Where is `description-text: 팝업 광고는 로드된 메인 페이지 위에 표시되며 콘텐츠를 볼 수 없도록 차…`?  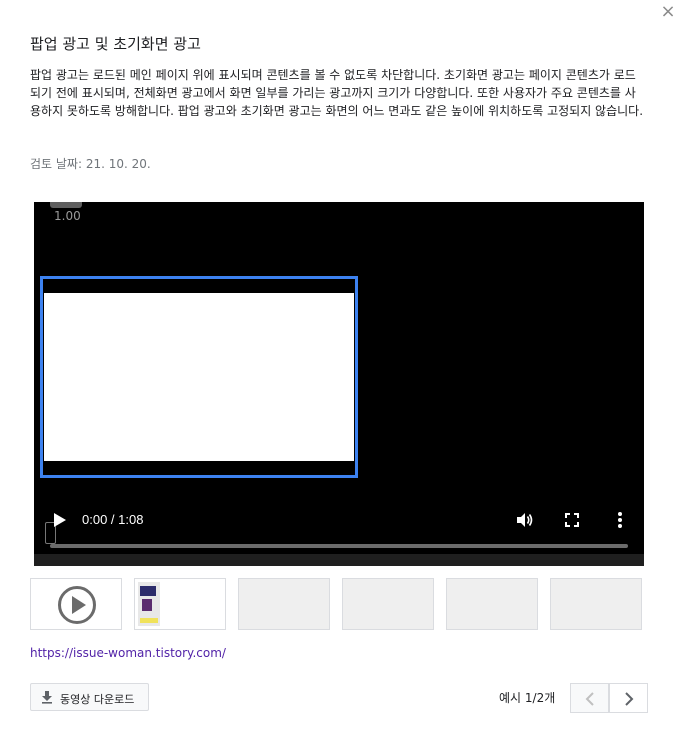 description-text: 팝업 광고는 로드된 메인 페이지 위에 표시되며 콘텐츠를 볼 수 없도록 차… is located at coordinates (337, 93).